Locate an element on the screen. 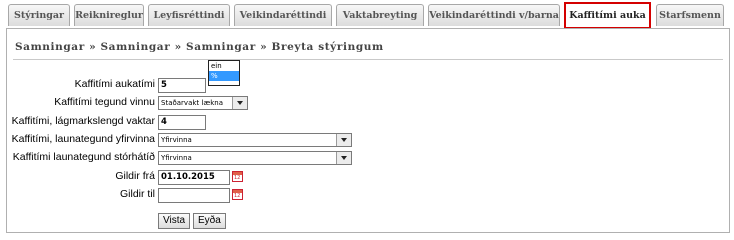 This screenshot has height=240, width=734. gildir-fra-input: 01.10.2015 is located at coordinates (194, 177).